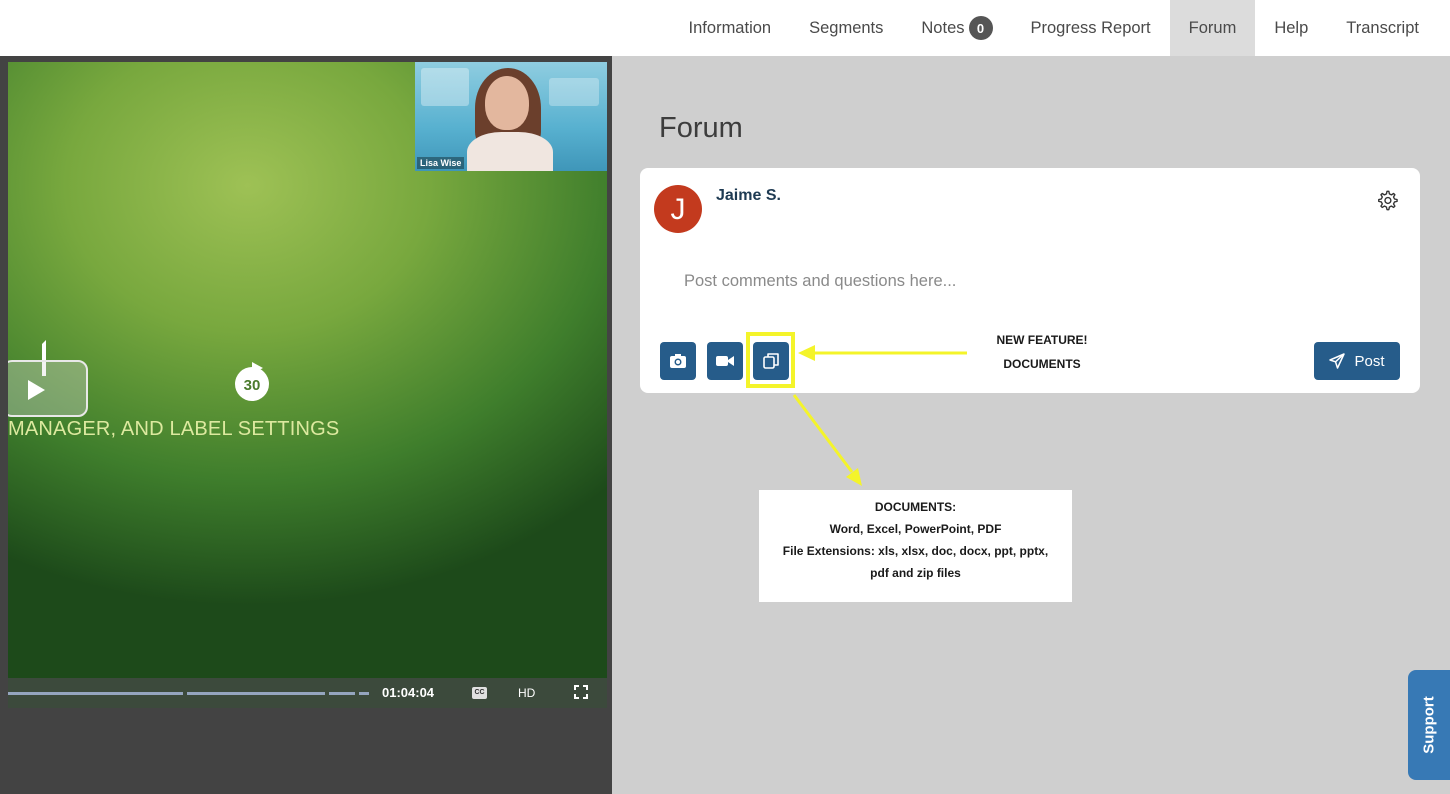 This screenshot has height=794, width=1450. I want to click on skip-seconds-label: 30, so click(252, 385).